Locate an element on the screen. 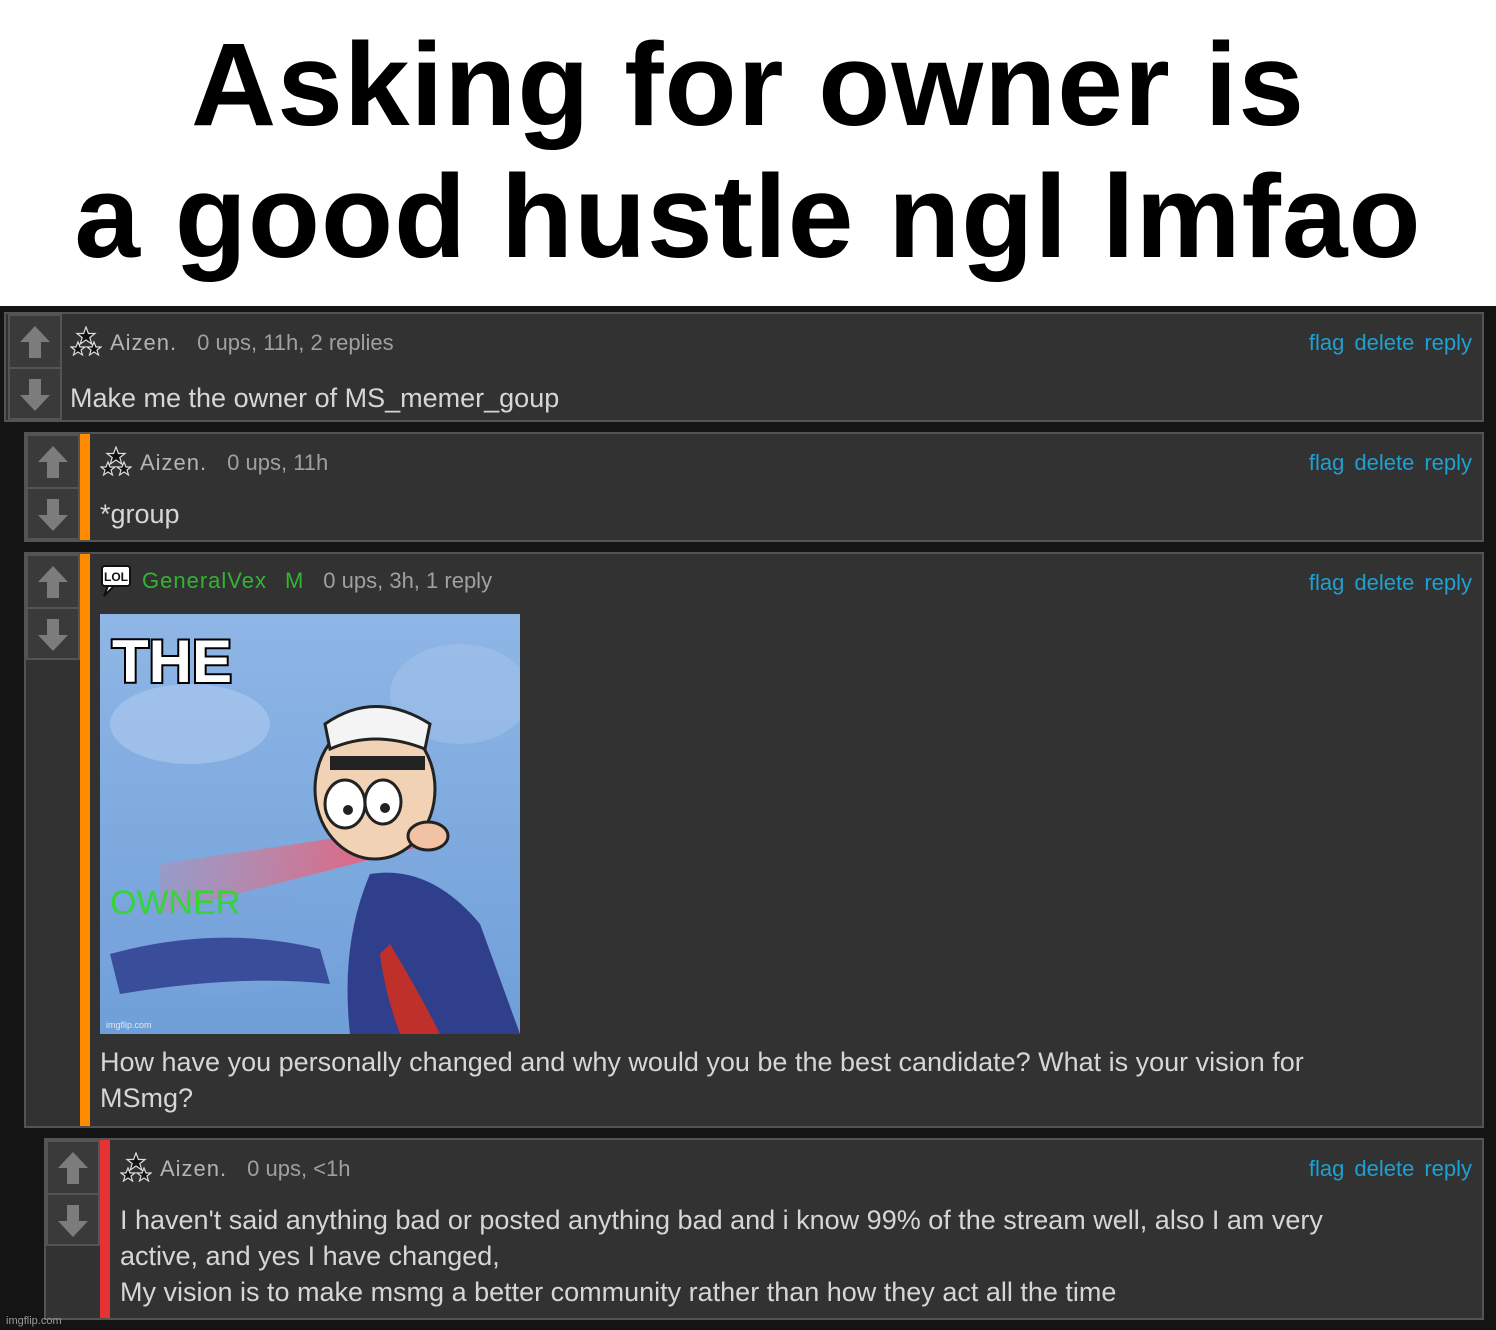  comment-header: Aizen. 0 ups, 11h, 2 replies is located at coordinates (232, 342).